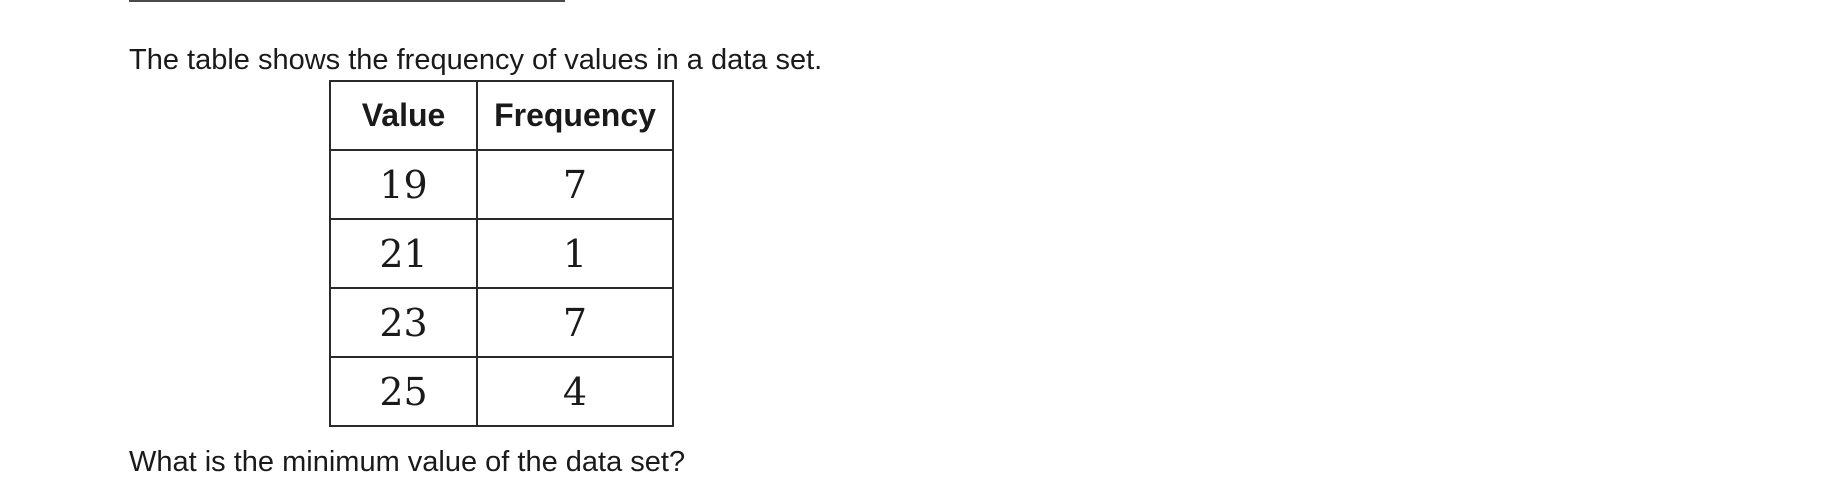  Describe the element at coordinates (575, 391) in the screenshot. I see `cell-frequency: 4` at that location.